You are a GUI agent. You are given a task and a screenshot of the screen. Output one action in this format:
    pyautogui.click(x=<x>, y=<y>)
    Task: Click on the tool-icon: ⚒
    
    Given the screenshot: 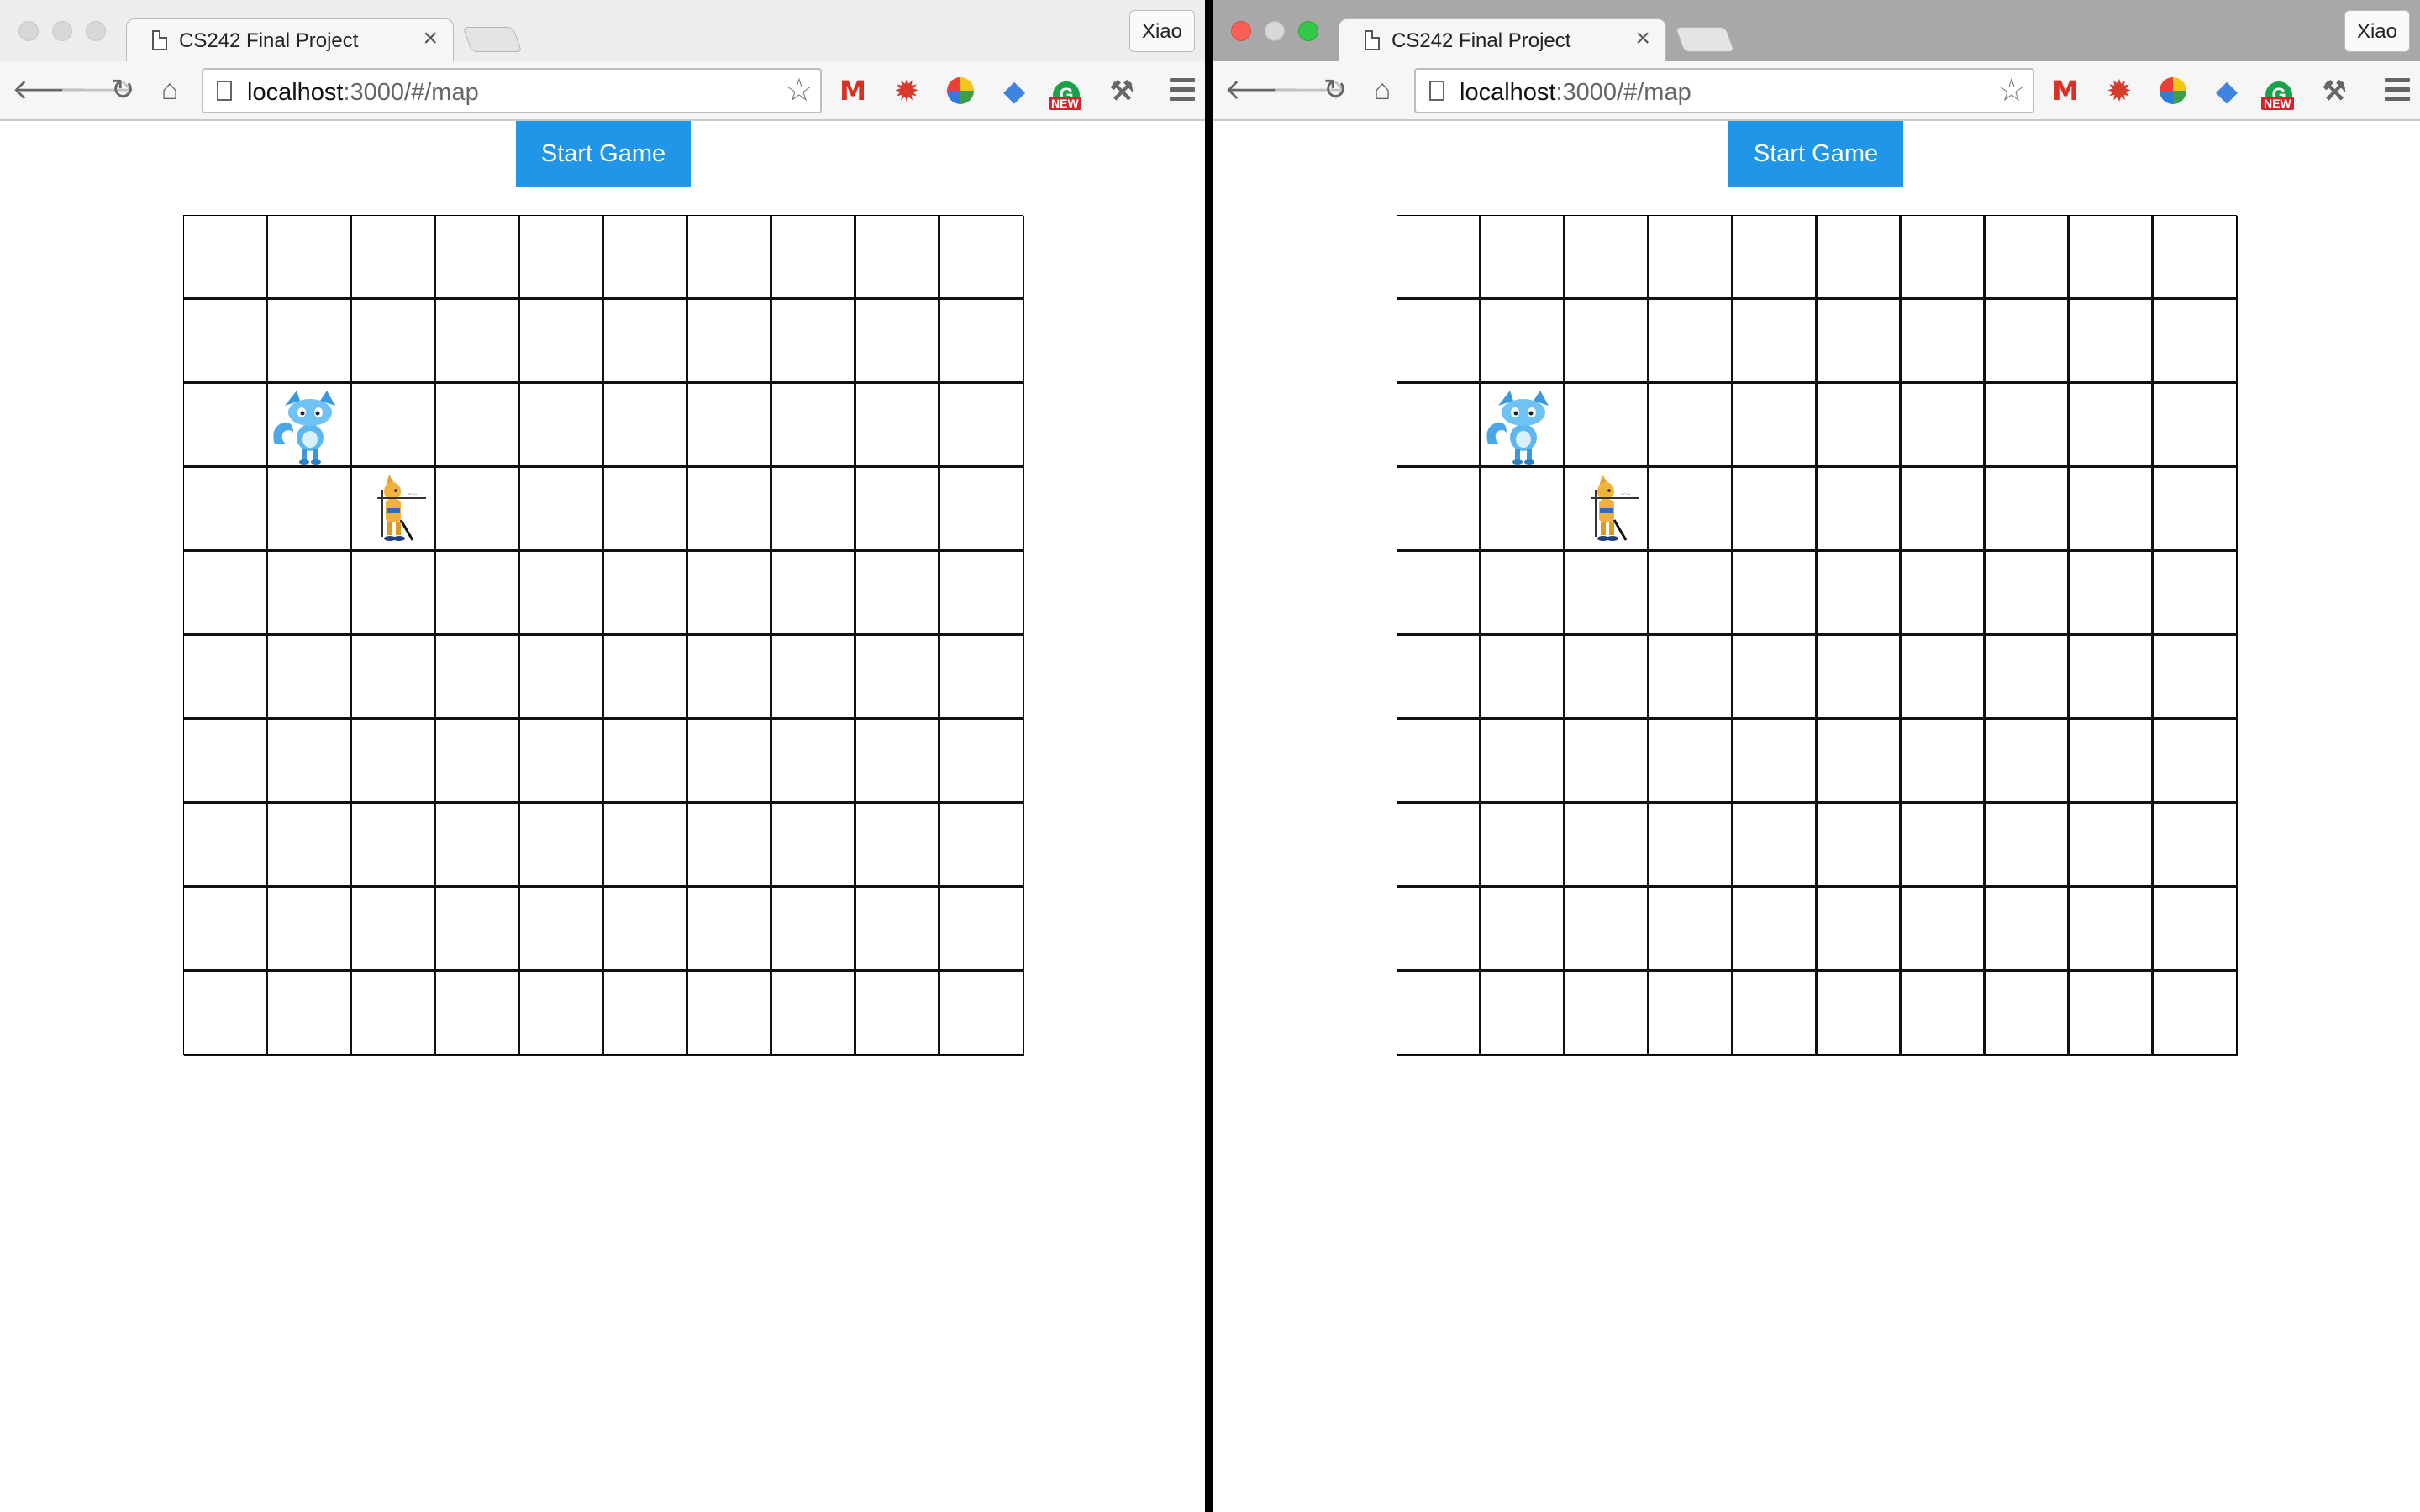 What is the action you would take?
    pyautogui.click(x=2334, y=91)
    